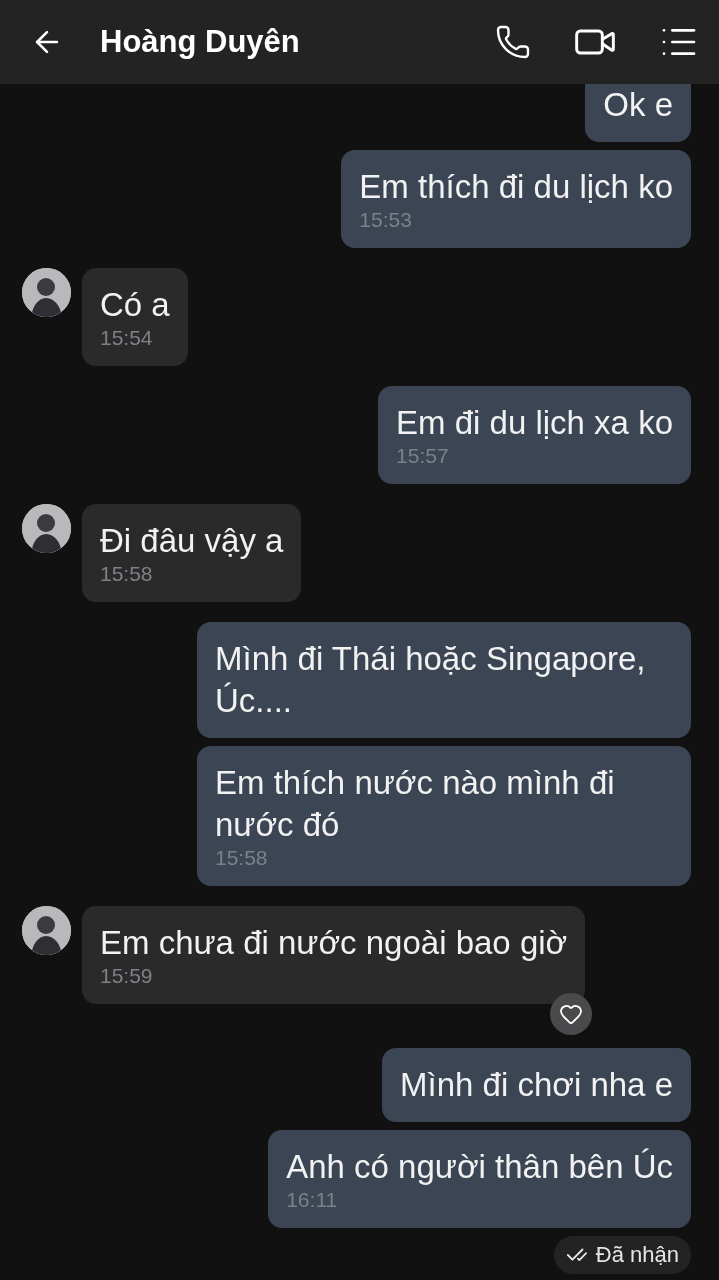 The height and width of the screenshot is (1280, 719). What do you see at coordinates (334, 943) in the screenshot?
I see `message-text: Em chưa đi nước ngoài bao giờ` at bounding box center [334, 943].